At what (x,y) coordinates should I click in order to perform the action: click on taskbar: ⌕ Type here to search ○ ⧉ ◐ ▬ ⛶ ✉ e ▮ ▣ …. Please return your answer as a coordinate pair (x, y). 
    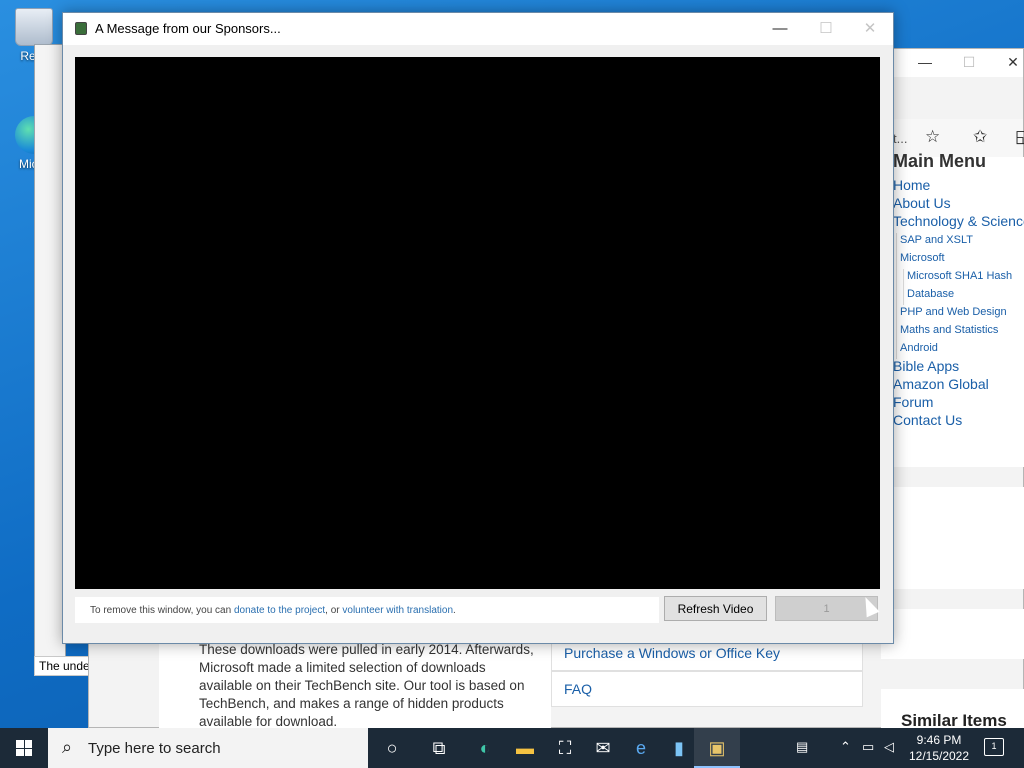
    Looking at the image, I should click on (512, 748).